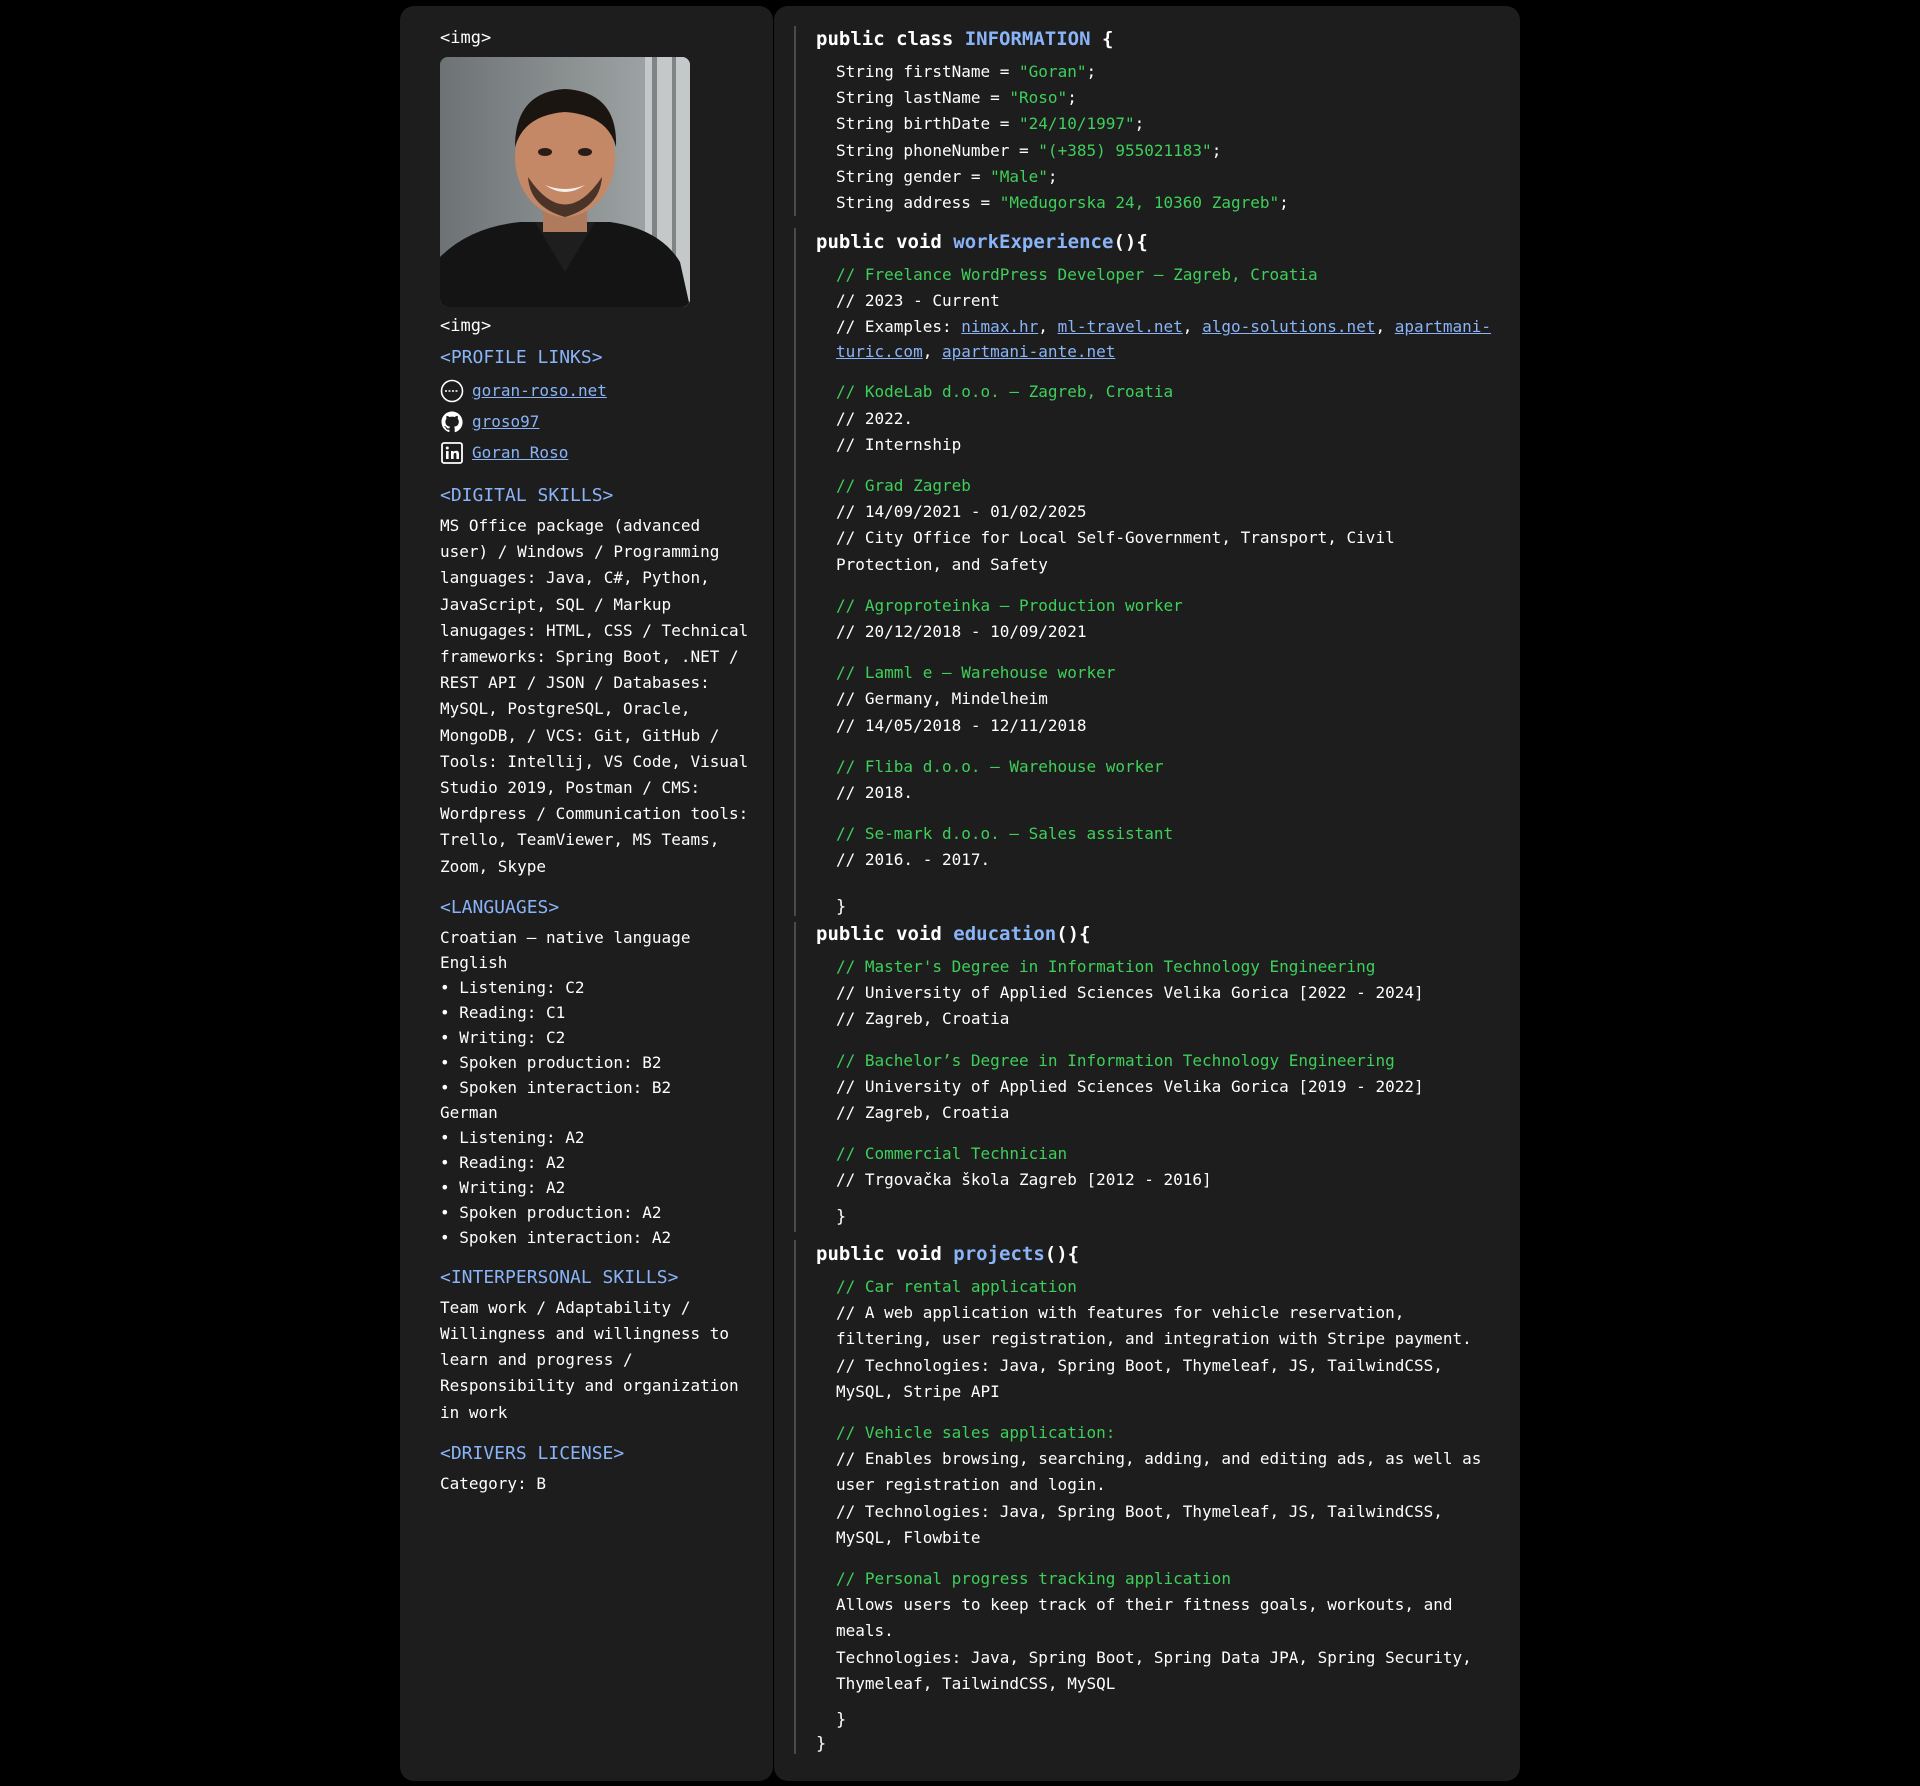  I want to click on example-link: apartmani-ante.net, so click(1028, 351).